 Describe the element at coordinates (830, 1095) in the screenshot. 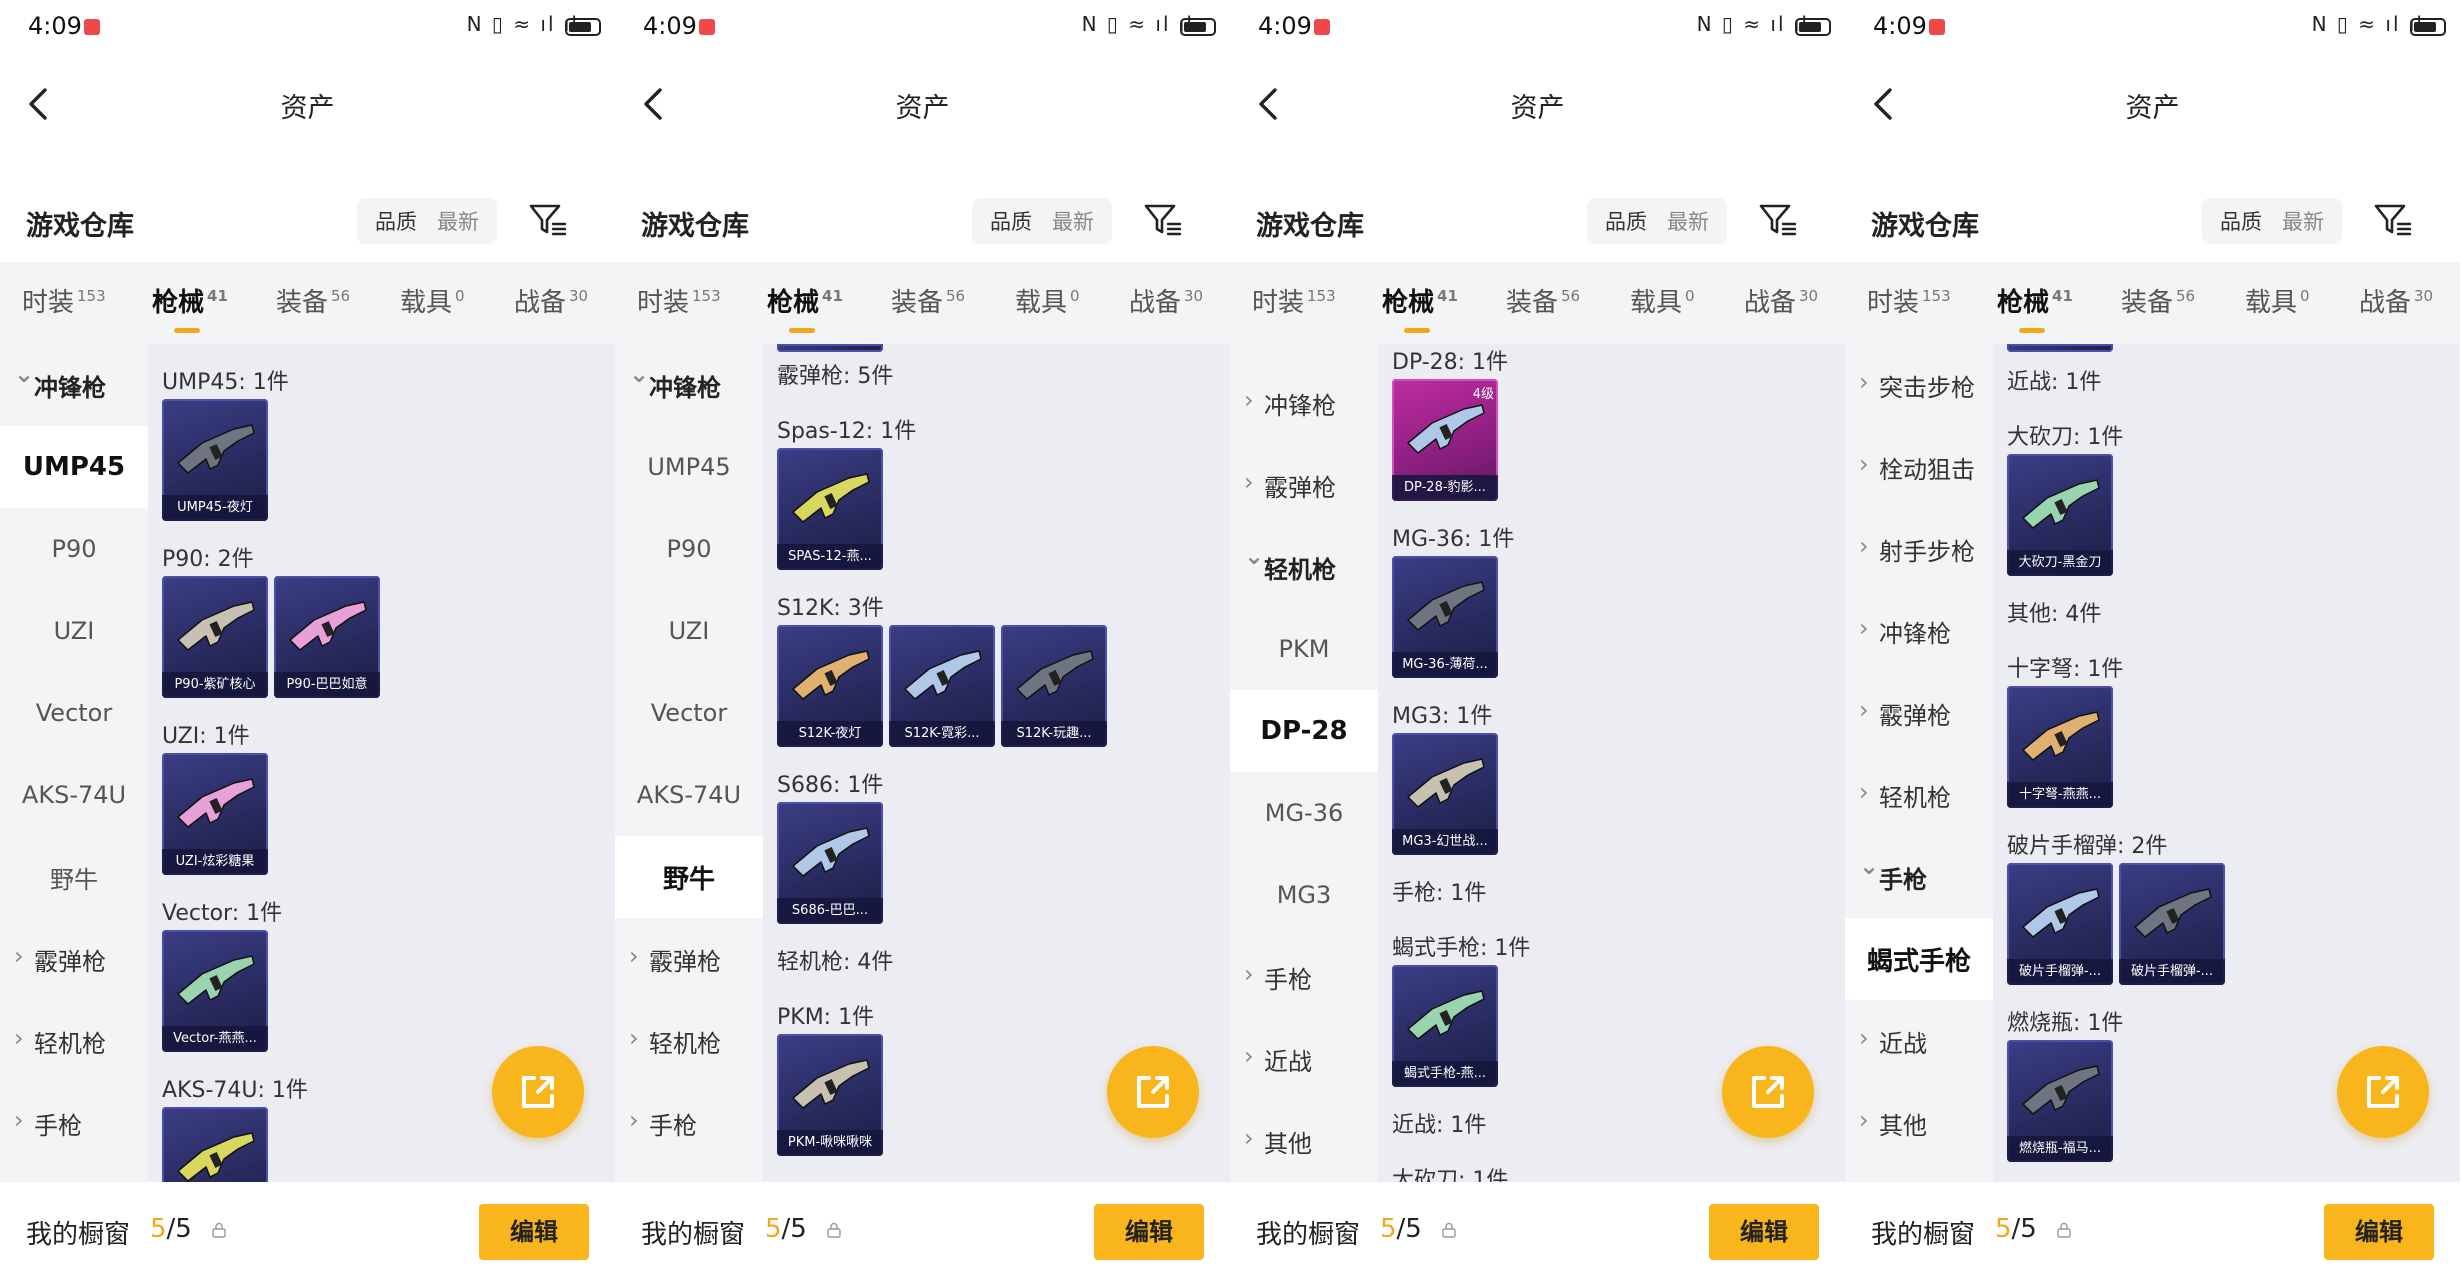

I see `item-card: PKM-啾咪啾咪` at that location.